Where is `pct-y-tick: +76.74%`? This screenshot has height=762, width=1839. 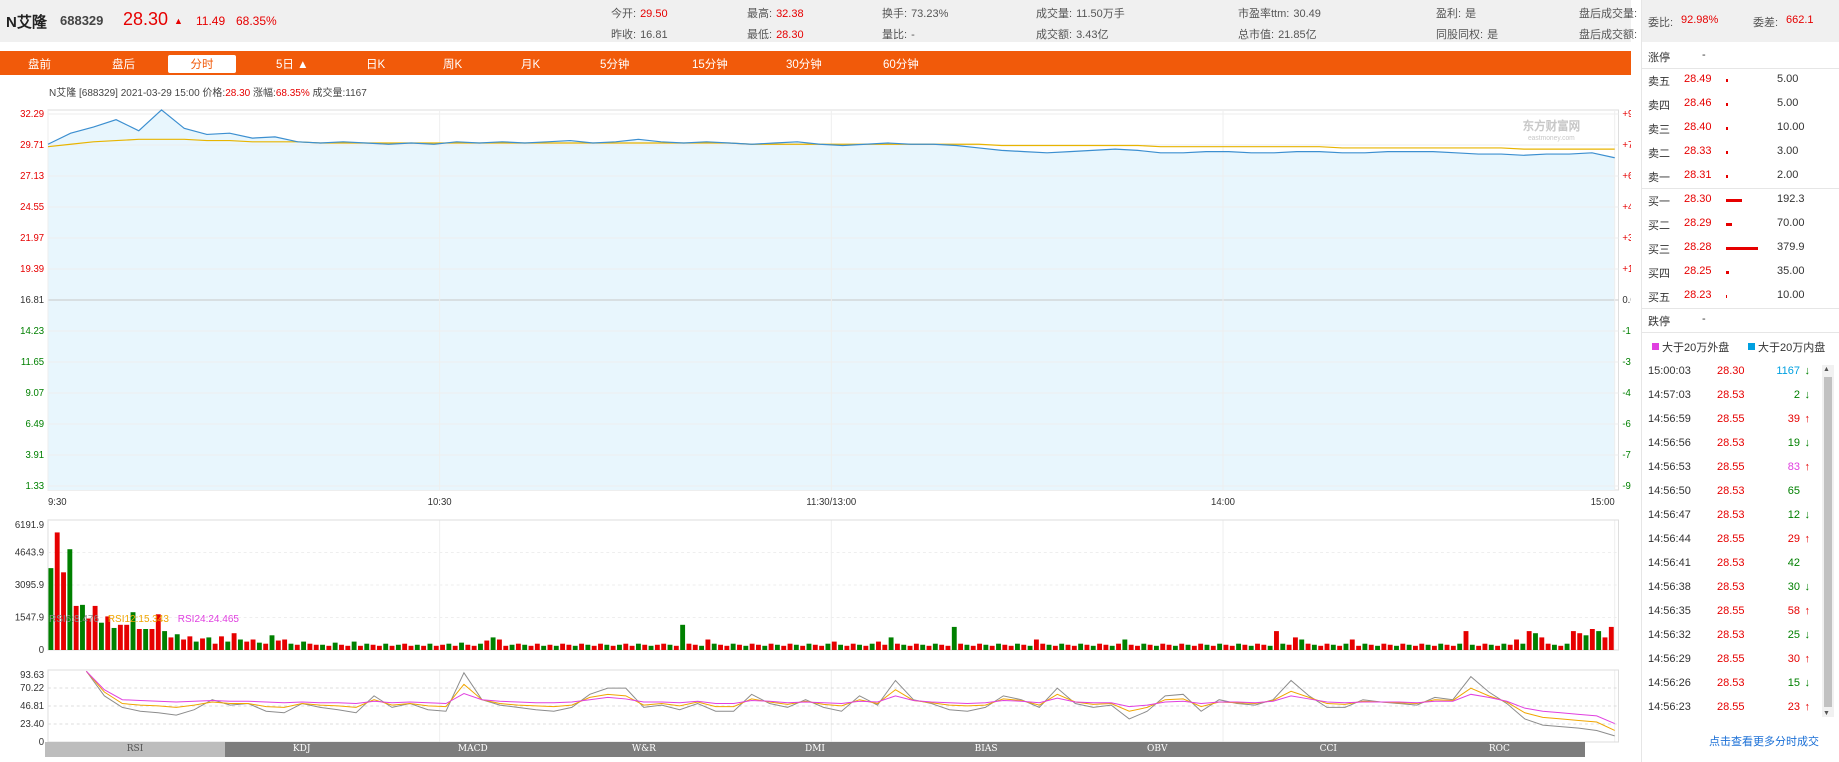
pct-y-tick: +76.74% is located at coordinates (1626, 145).